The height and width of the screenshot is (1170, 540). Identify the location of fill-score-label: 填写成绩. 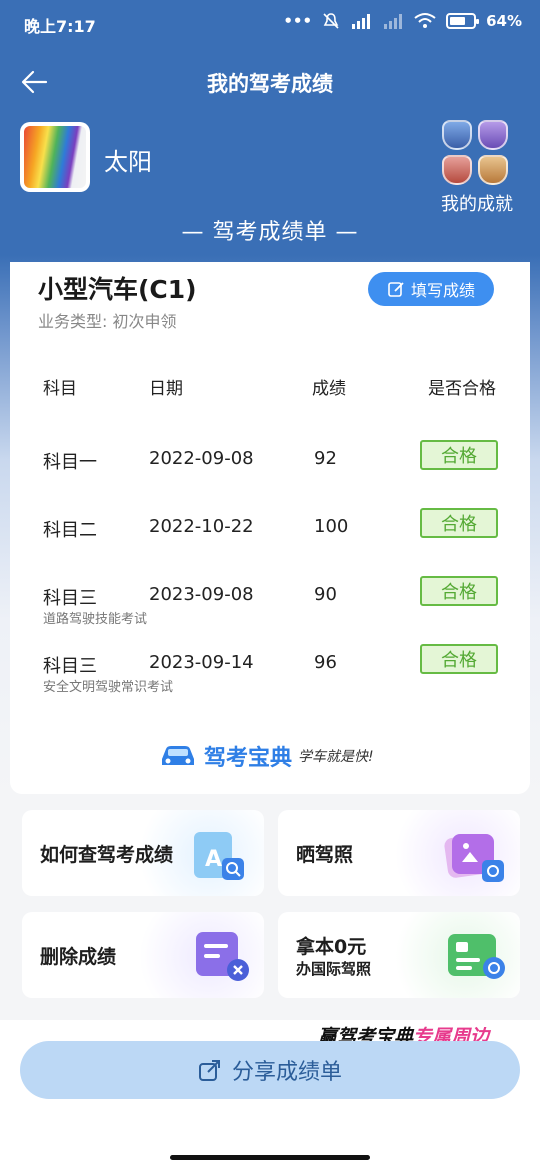
(442, 290).